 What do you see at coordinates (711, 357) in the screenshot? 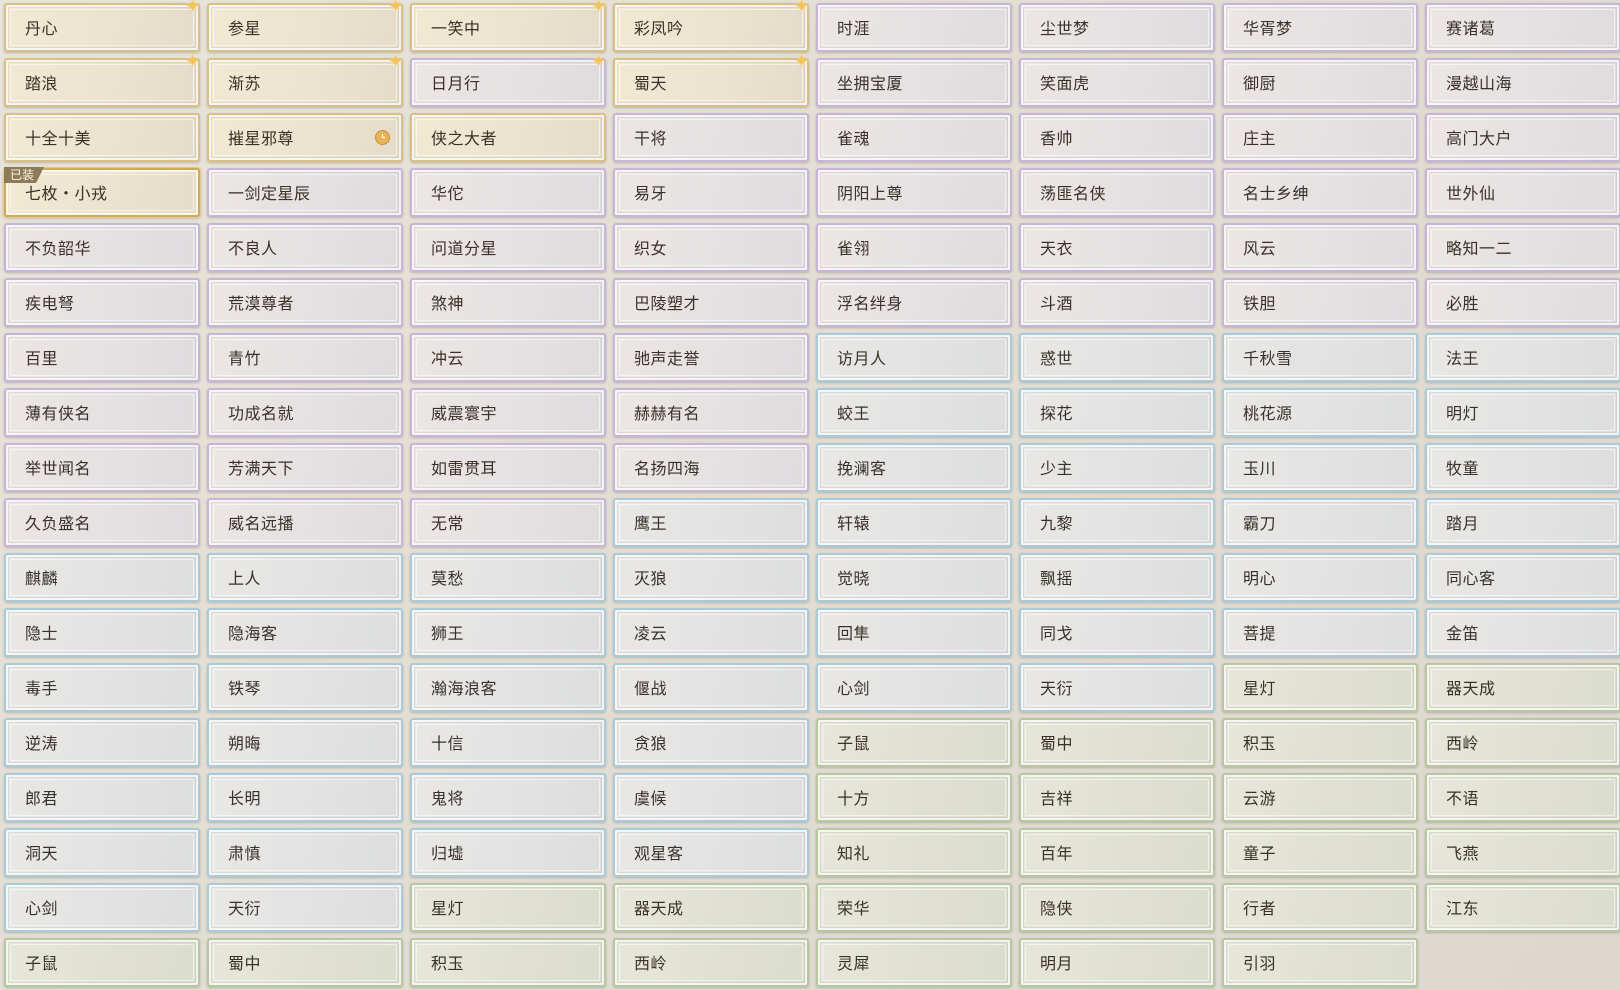
I see `title-tile: 驰声走誉` at bounding box center [711, 357].